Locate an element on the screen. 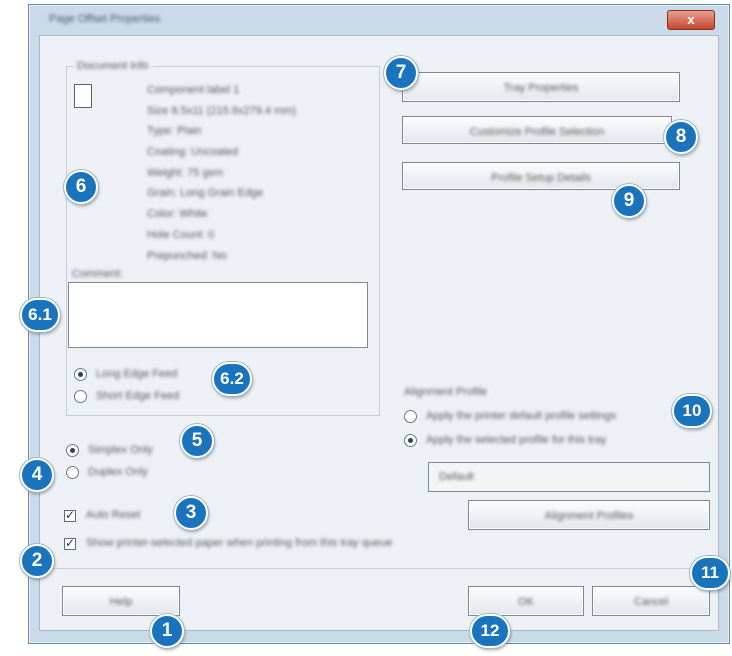  tray-profile-label: Apply the selected profile for this tray is located at coordinates (516, 440).